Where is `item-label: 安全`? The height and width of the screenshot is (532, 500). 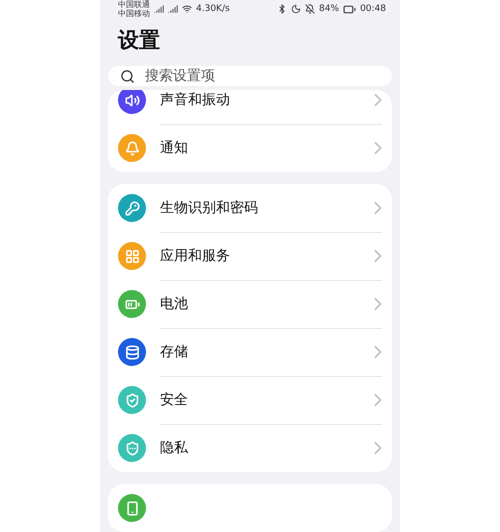 item-label: 安全 is located at coordinates (174, 399).